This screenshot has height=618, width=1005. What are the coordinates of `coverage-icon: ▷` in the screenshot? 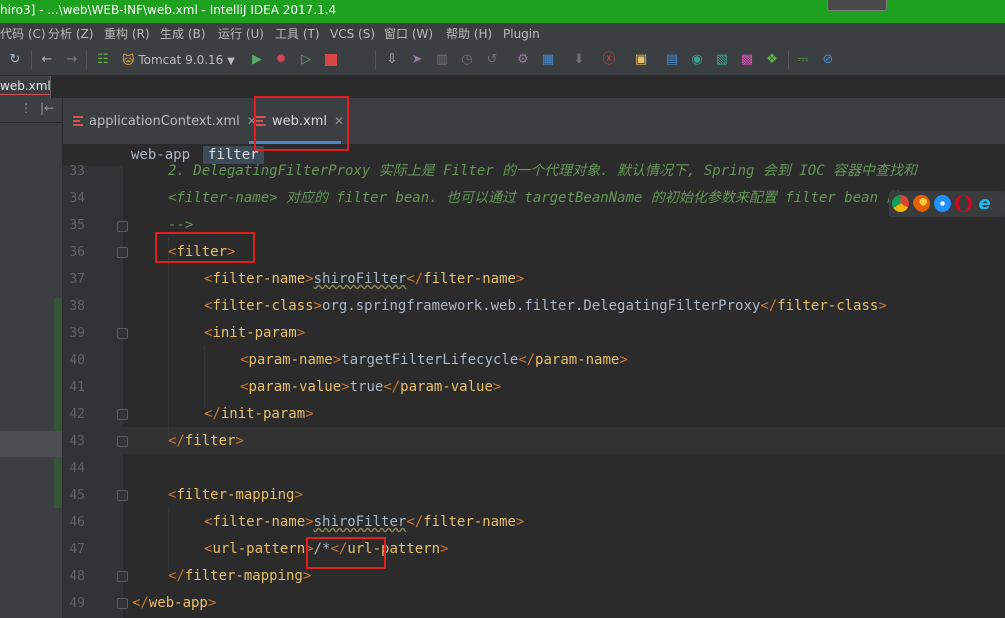 It's located at (306, 60).